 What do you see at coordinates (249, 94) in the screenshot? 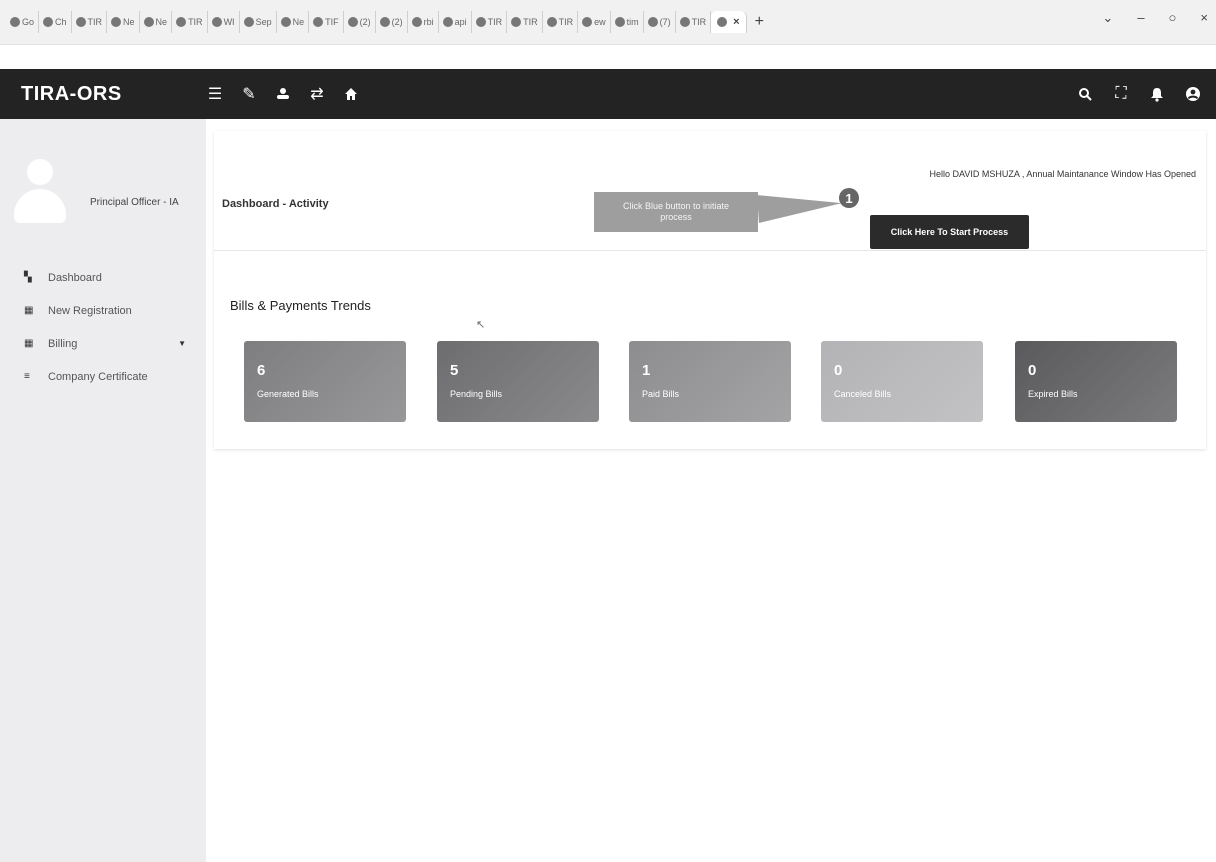
I see `pin-icon: ✎` at bounding box center [249, 94].